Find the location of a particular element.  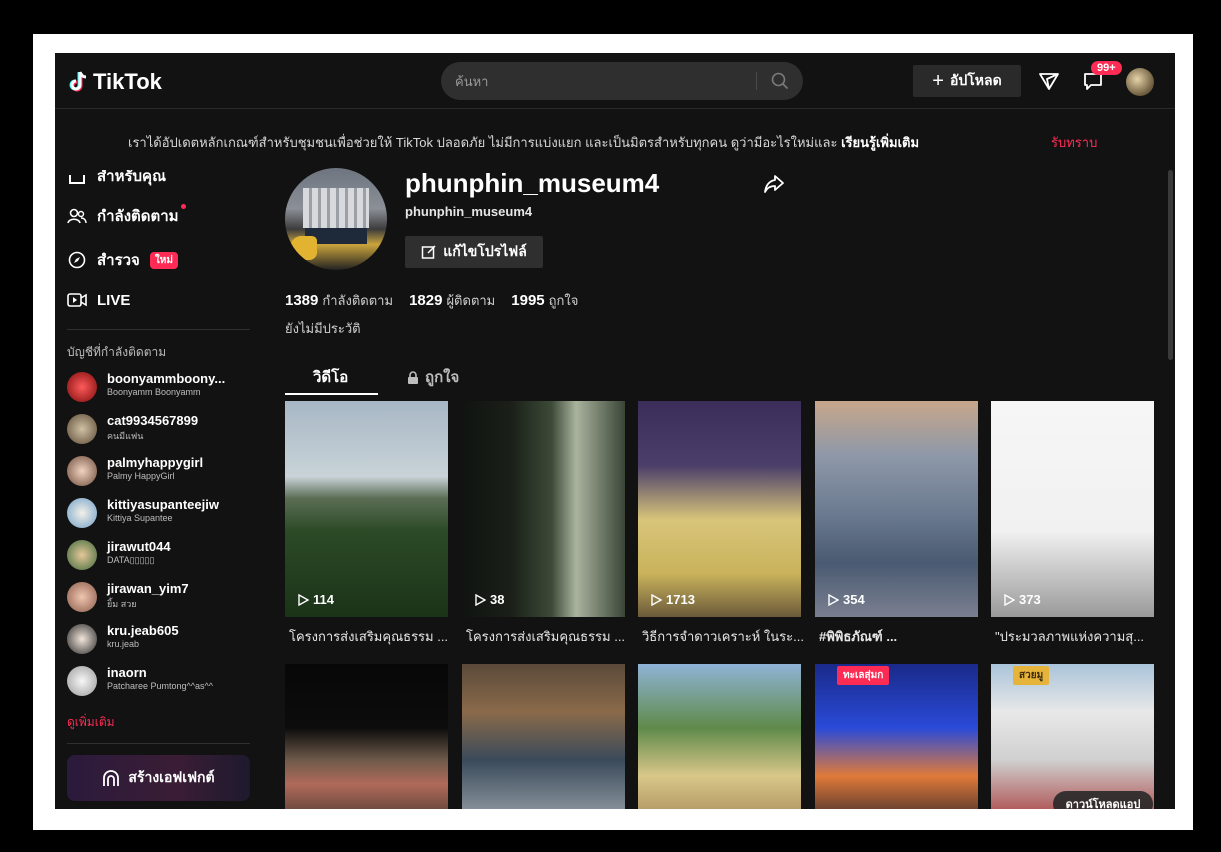

account-name: Patcharee Pumtong^^as^^ is located at coordinates (160, 686).